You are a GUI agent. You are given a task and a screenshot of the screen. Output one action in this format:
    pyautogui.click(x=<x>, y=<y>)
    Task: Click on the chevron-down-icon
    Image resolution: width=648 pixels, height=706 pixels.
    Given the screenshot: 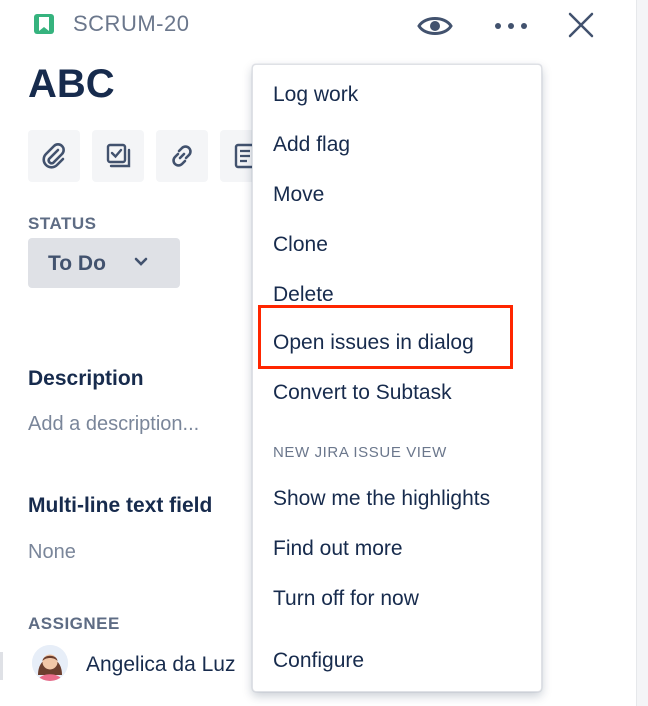 What is the action you would take?
    pyautogui.click(x=141, y=261)
    